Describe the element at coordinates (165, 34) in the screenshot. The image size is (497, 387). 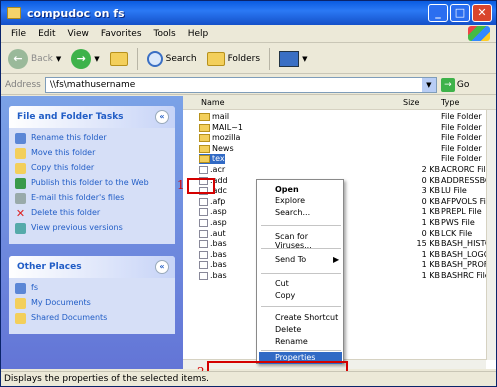
I see `menu-tools: Tools` at that location.